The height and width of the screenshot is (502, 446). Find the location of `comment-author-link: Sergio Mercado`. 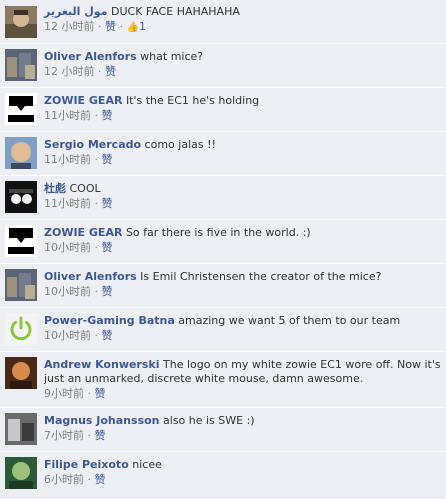

comment-author-link: Sergio Mercado is located at coordinates (92, 144).